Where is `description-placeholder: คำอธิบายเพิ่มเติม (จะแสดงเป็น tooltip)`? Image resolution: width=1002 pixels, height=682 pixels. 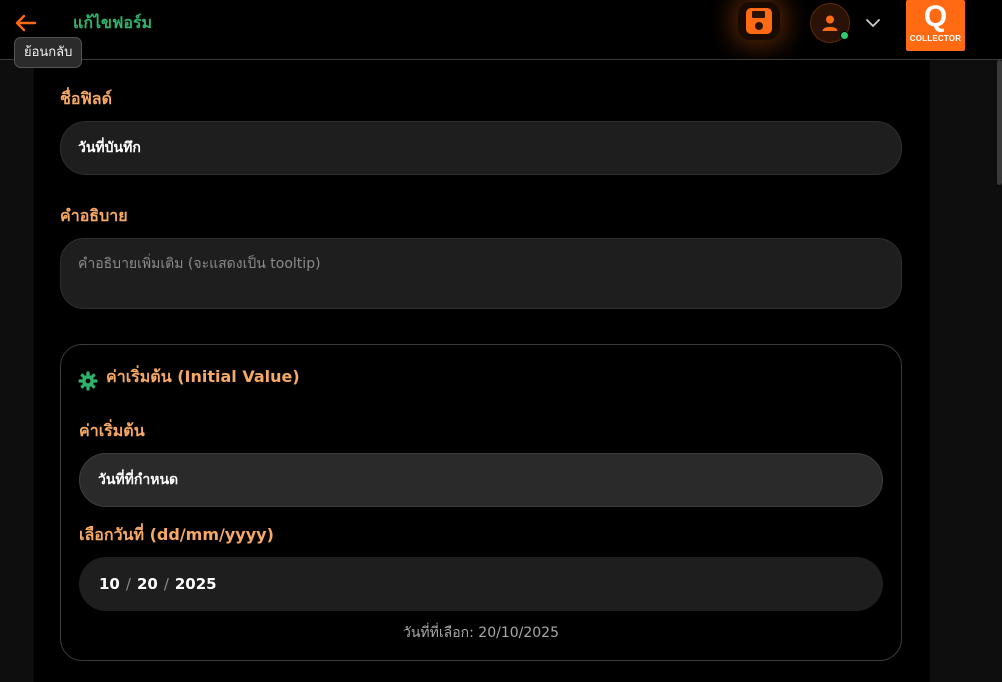
description-placeholder: คำอธิบายเพิ่มเติม (จะแสดงเป็น tooltip) is located at coordinates (199, 264).